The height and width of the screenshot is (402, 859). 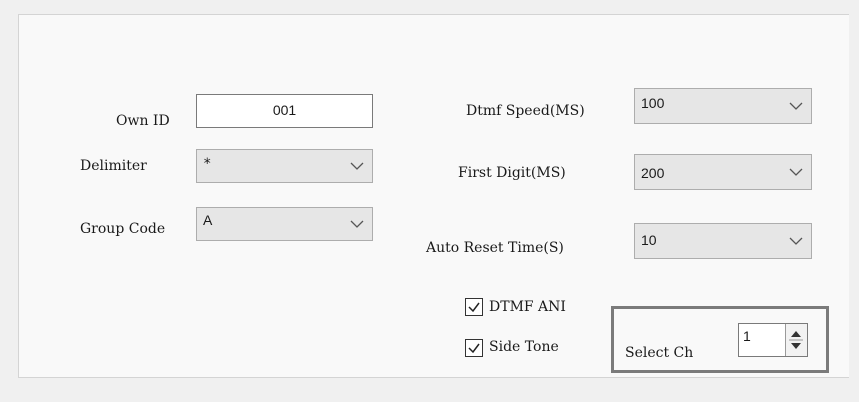 What do you see at coordinates (659, 353) in the screenshot?
I see `select-ch-label: Select Ch` at bounding box center [659, 353].